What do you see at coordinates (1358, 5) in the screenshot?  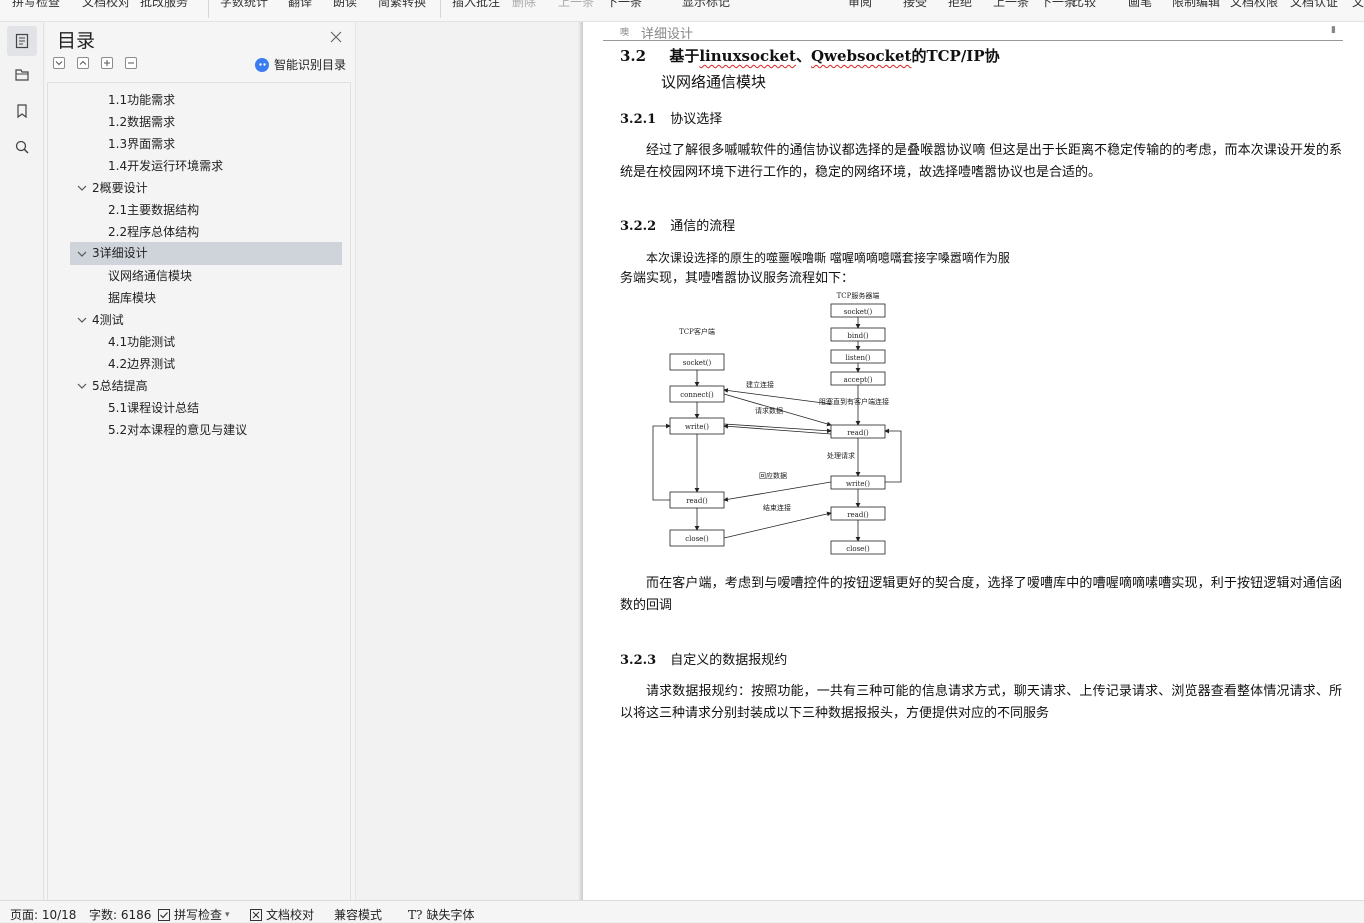 I see `toolbar-overflow: 文` at bounding box center [1358, 5].